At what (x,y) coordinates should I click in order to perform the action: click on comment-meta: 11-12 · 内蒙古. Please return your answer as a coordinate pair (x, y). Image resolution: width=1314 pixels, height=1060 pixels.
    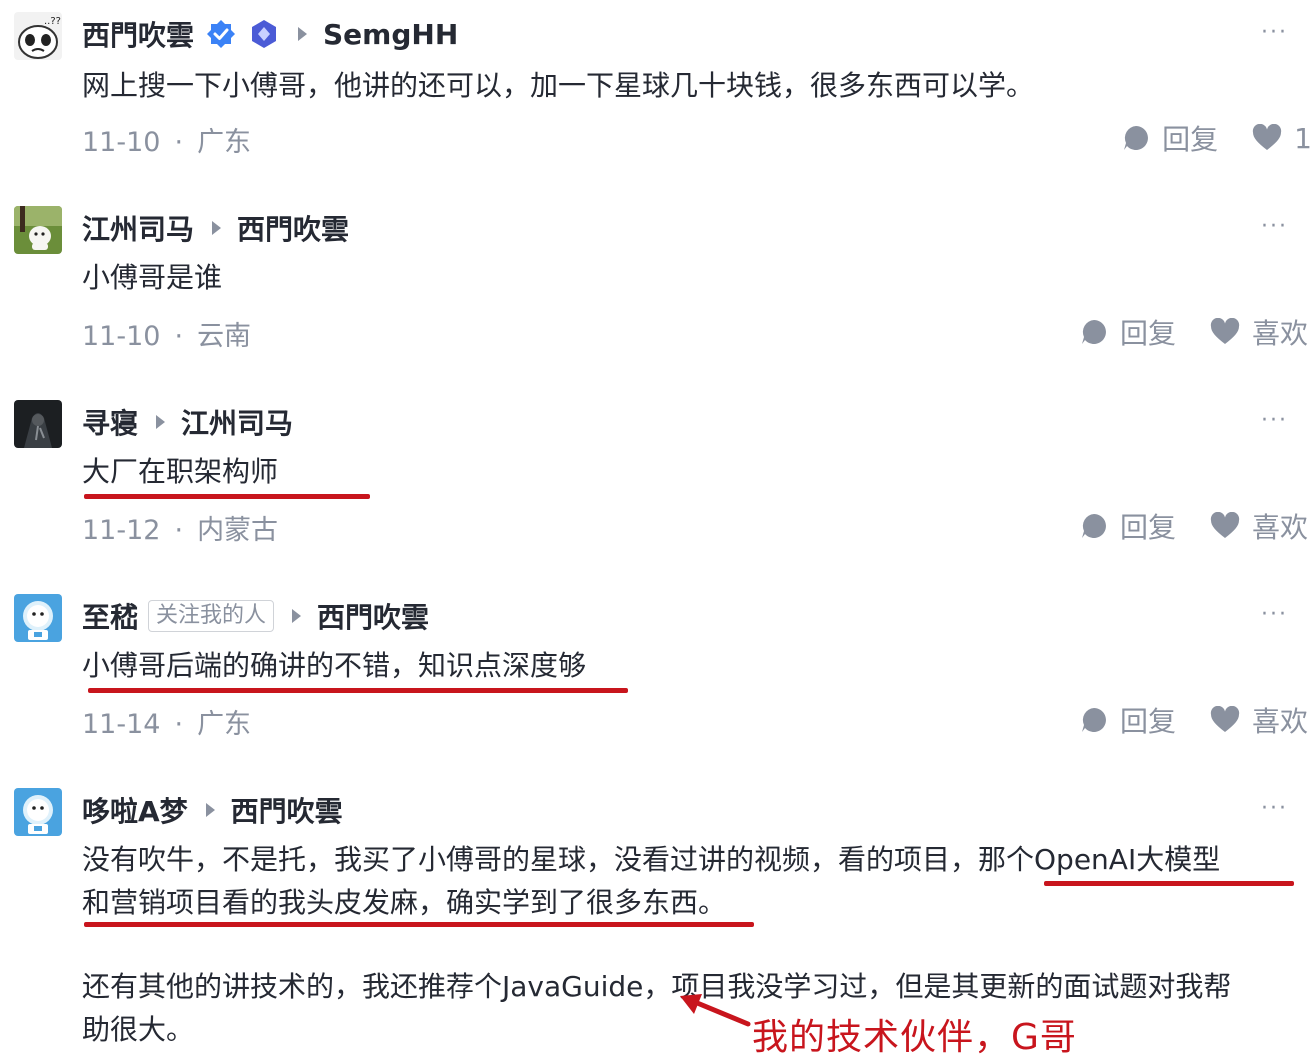
    Looking at the image, I should click on (180, 527).